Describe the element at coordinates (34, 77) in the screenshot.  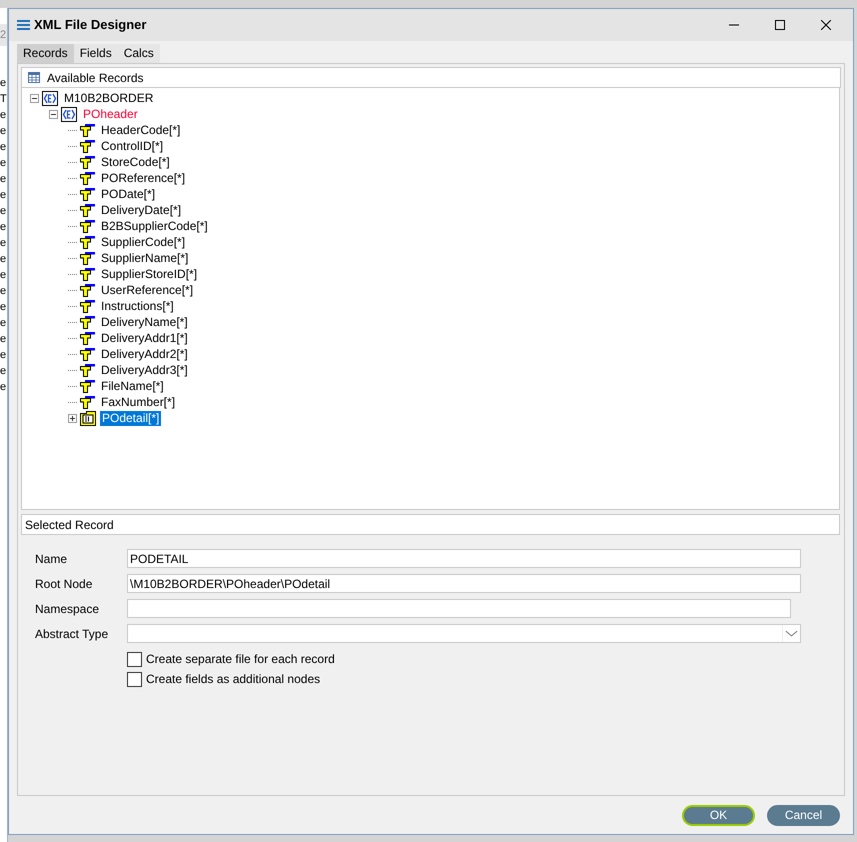
I see `table-icon` at that location.